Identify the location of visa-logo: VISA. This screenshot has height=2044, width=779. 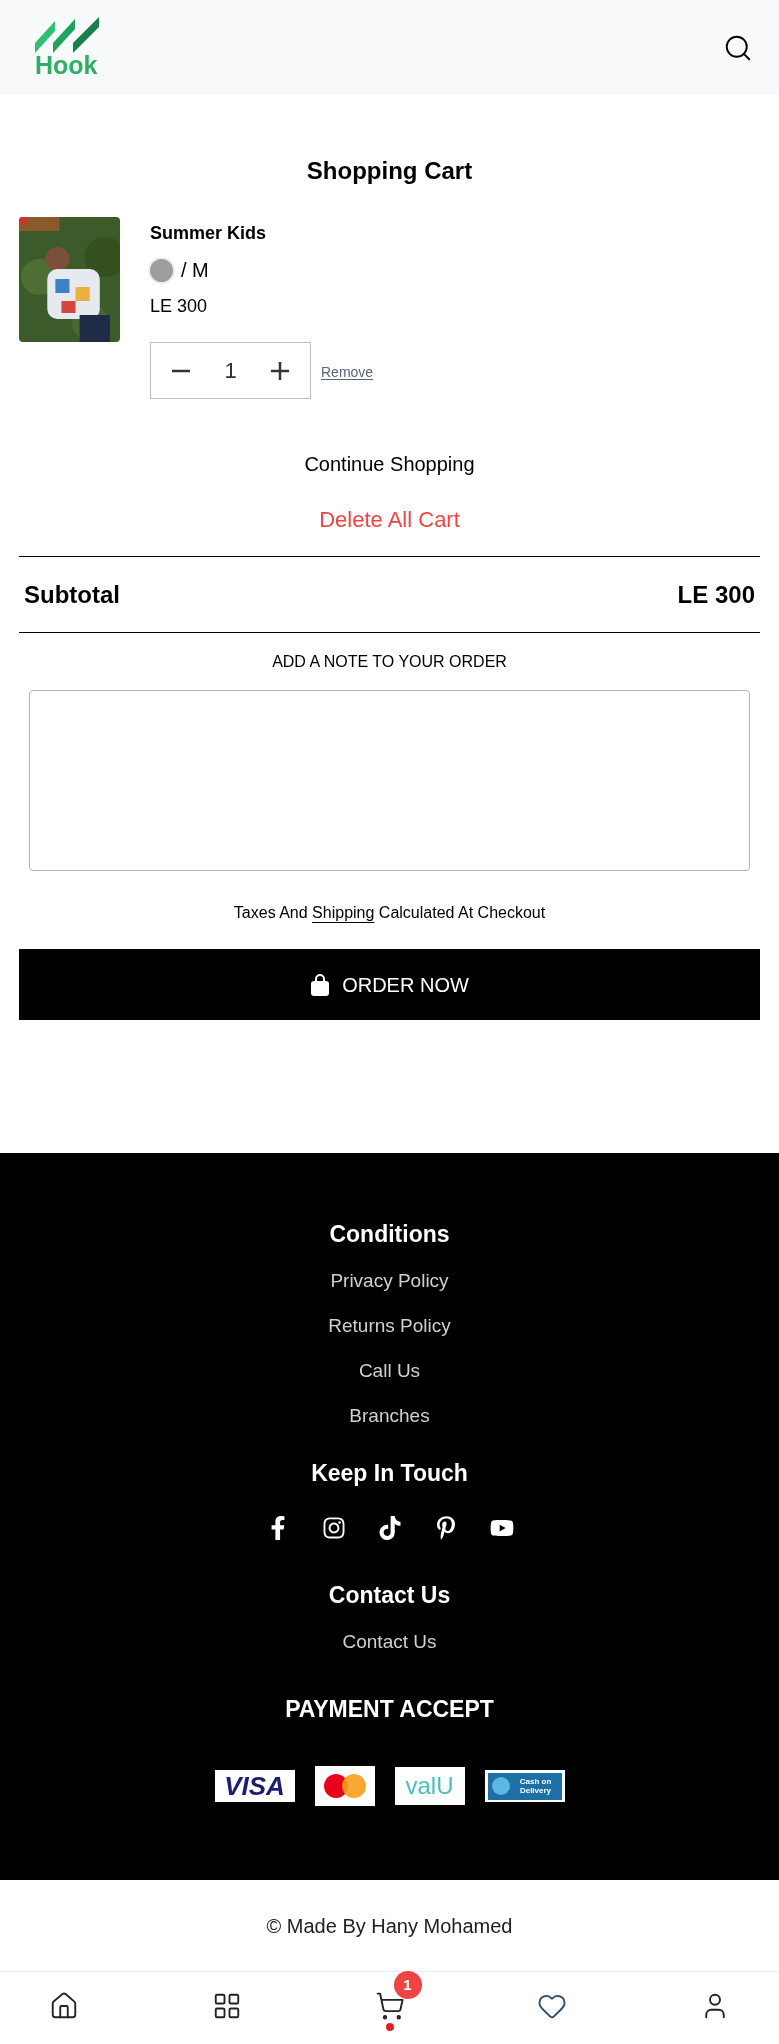
(254, 1786).